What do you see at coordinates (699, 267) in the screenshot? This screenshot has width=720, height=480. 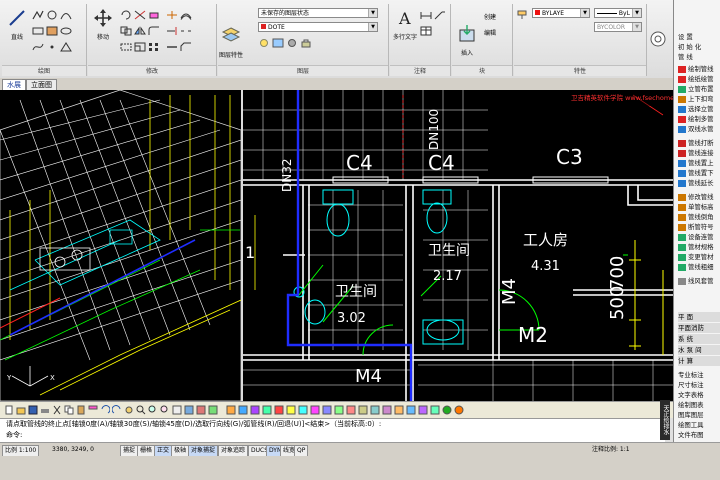 I see `menu-pipe-thickness: 管线粗细` at bounding box center [699, 267].